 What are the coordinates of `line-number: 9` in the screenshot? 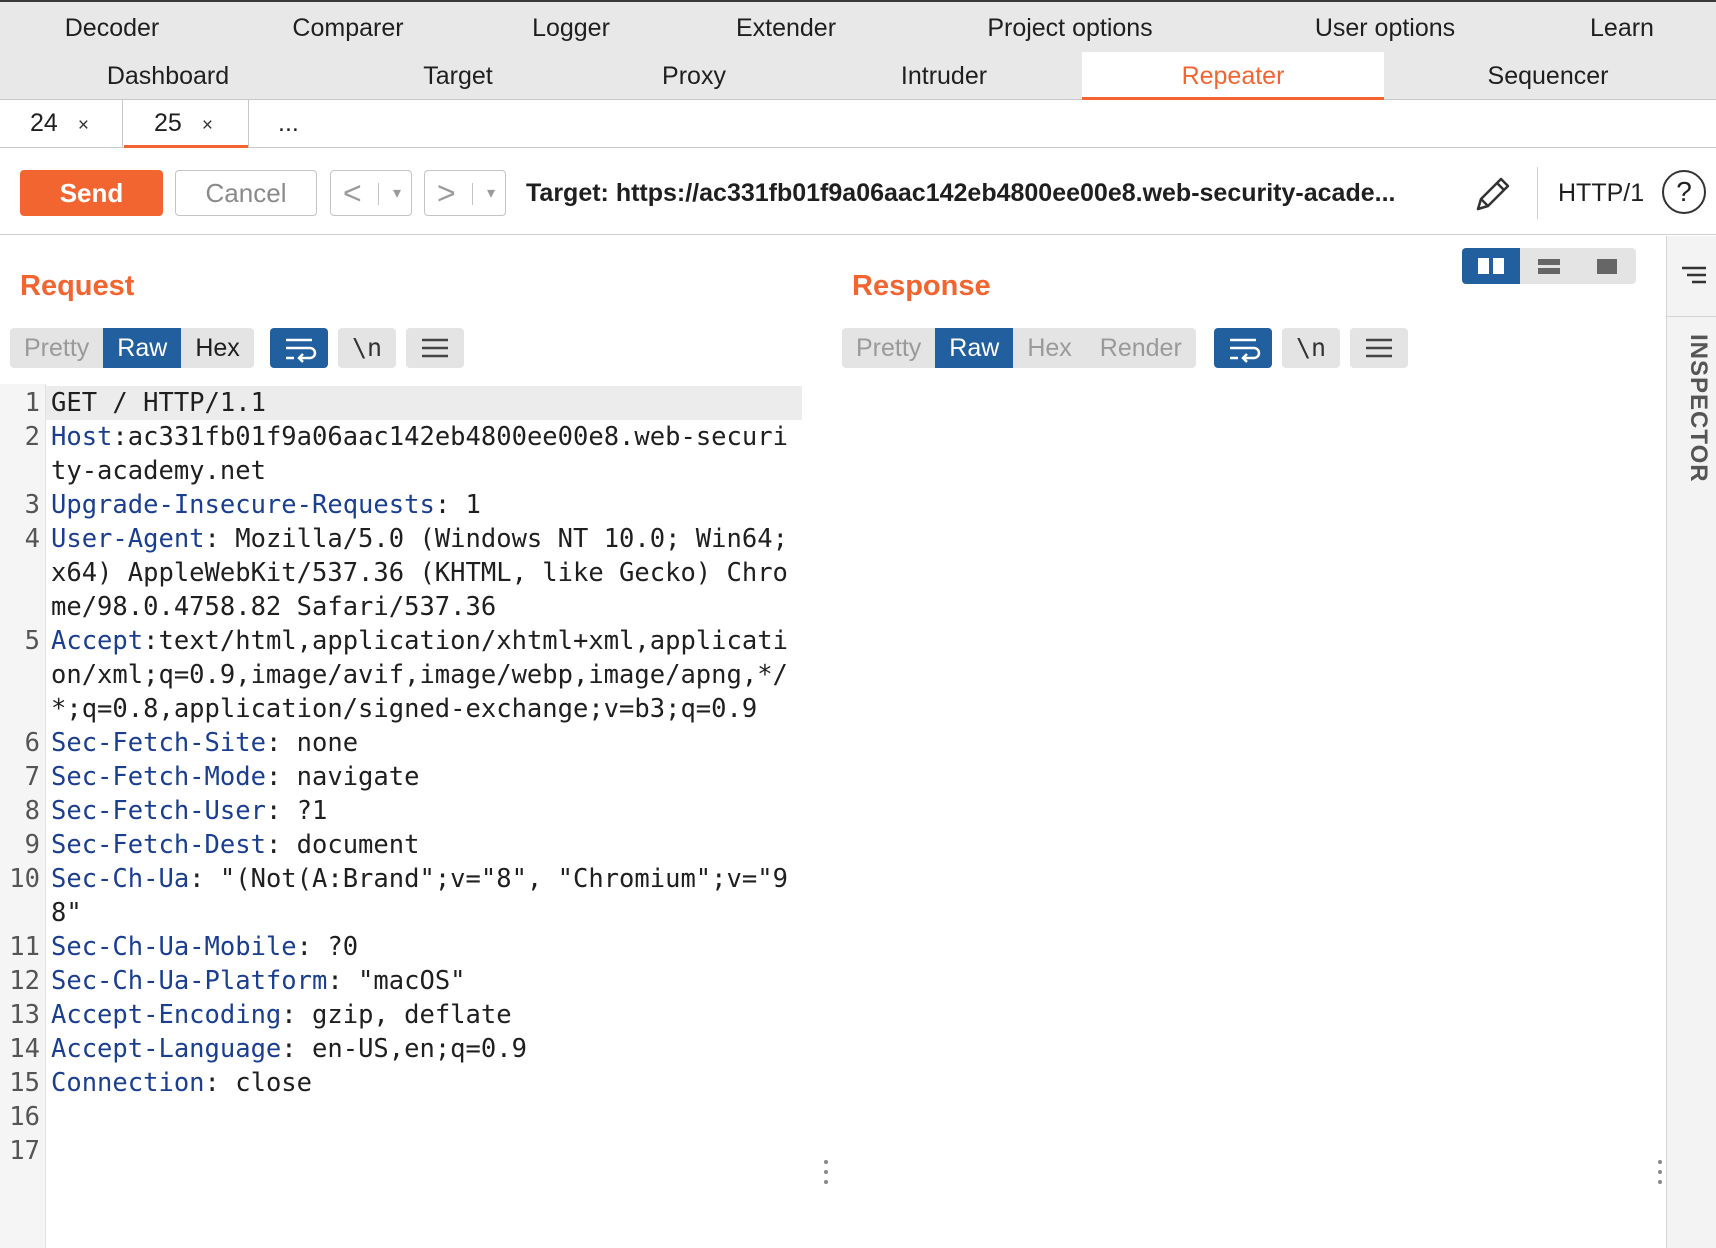 It's located at (32, 845).